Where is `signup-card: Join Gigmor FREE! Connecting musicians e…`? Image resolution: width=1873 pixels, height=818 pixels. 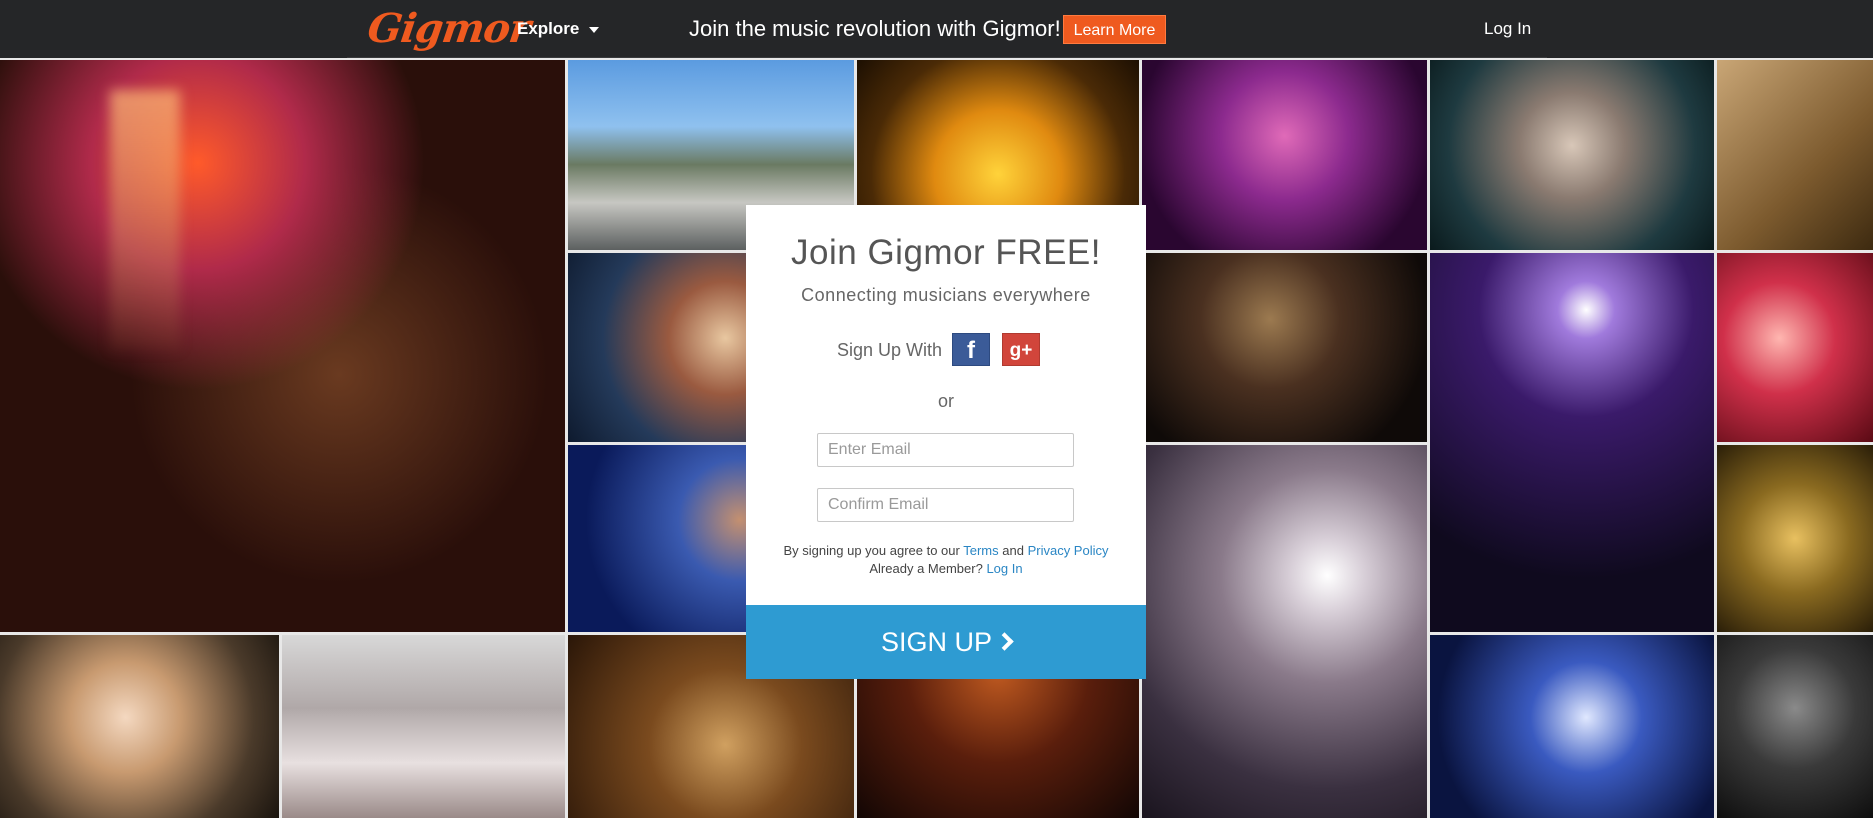
signup-card: Join Gigmor FREE! Connecting musicians e… is located at coordinates (946, 442).